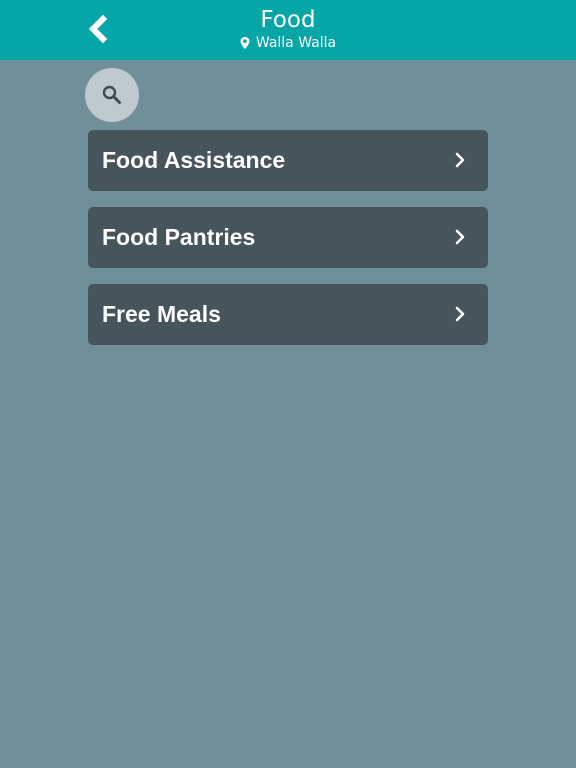 This screenshot has height=768, width=576. I want to click on header-bar: Food Walla Walla, so click(288, 30).